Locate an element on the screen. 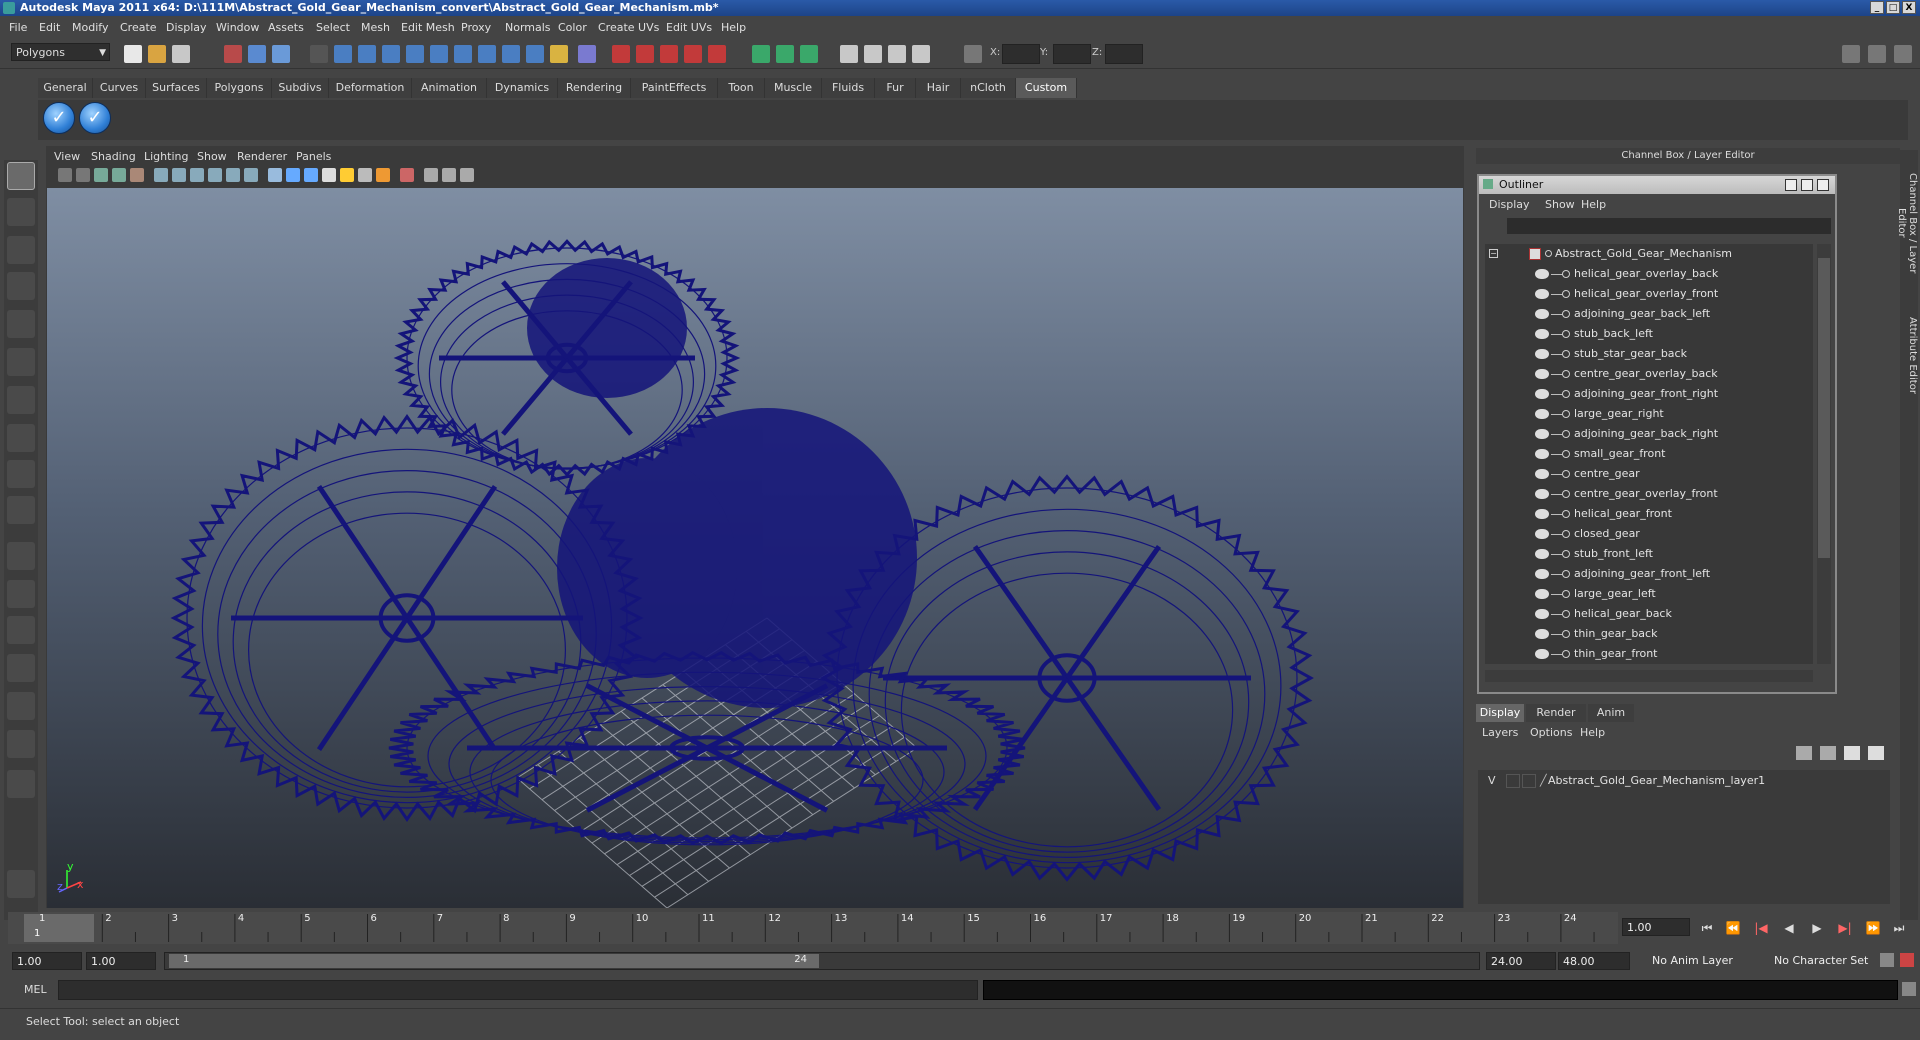 This screenshot has height=1040, width=1920. xray-joints-icon is located at coordinates (449, 175).